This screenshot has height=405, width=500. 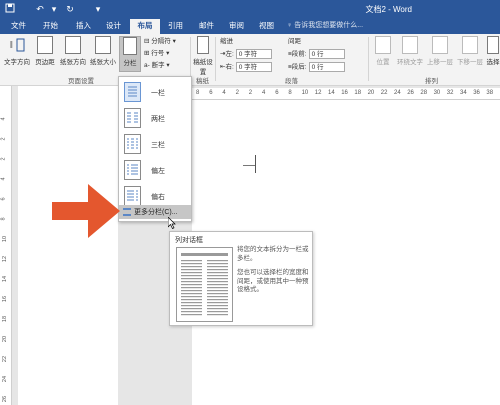 What do you see at coordinates (11, 45) in the screenshot?
I see `svg-text: ǁ` at bounding box center [11, 45].